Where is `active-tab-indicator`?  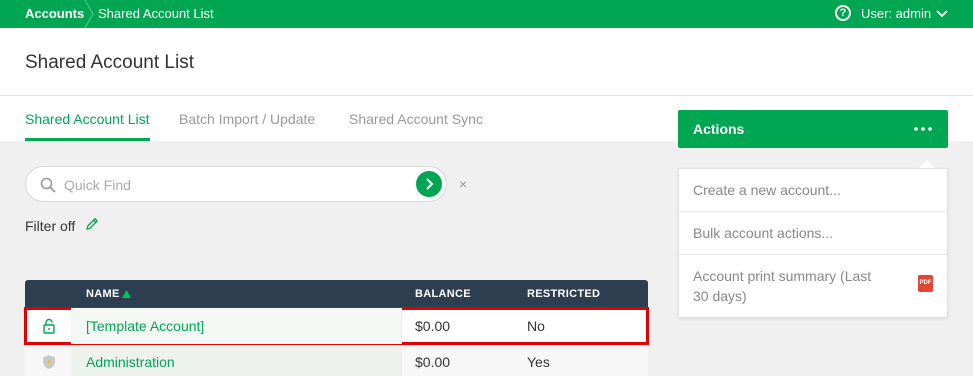
active-tab-indicator is located at coordinates (87, 139).